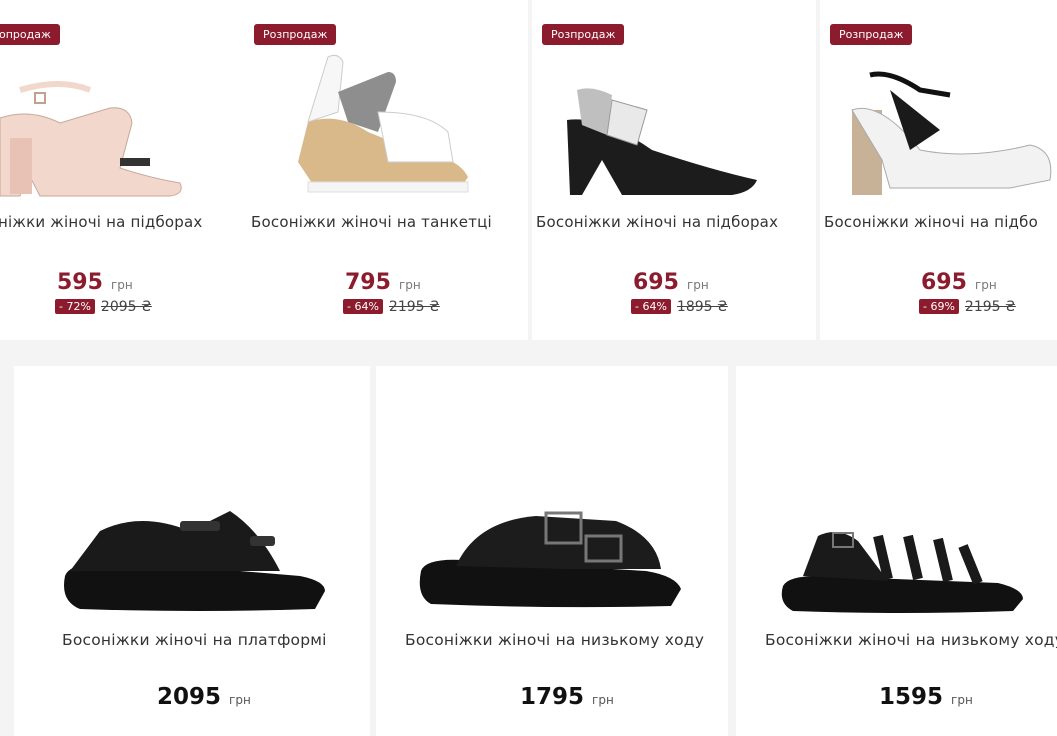 This screenshot has width=1057, height=736. I want to click on price: 2095 грн, so click(204, 697).